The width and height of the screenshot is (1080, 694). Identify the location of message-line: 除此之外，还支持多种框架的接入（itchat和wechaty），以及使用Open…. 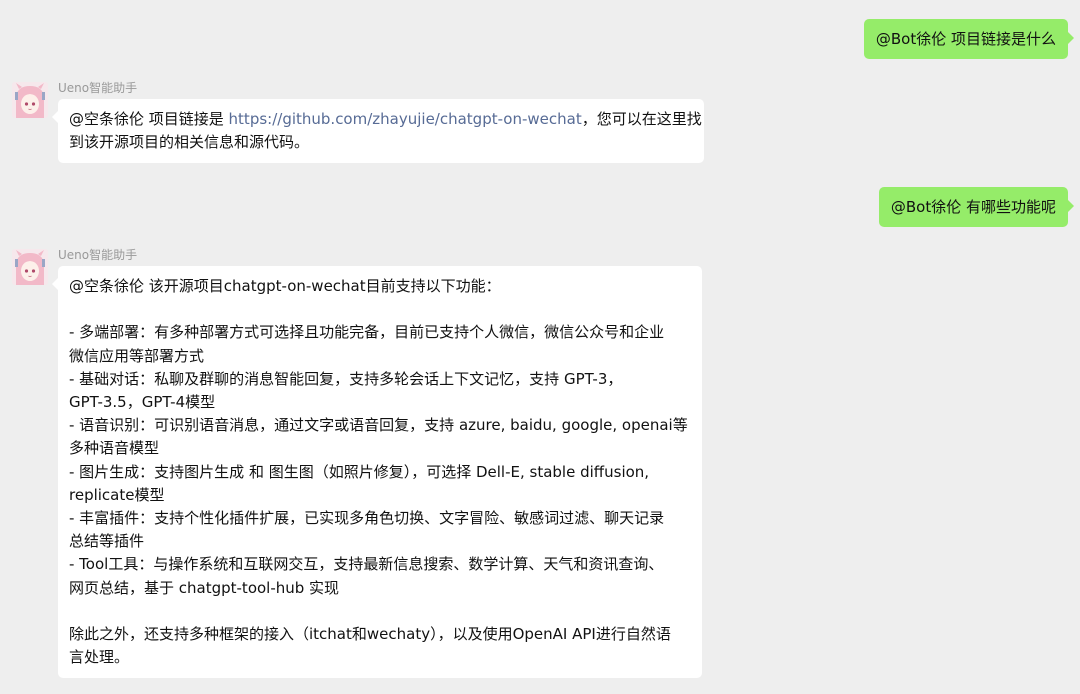
(370, 634).